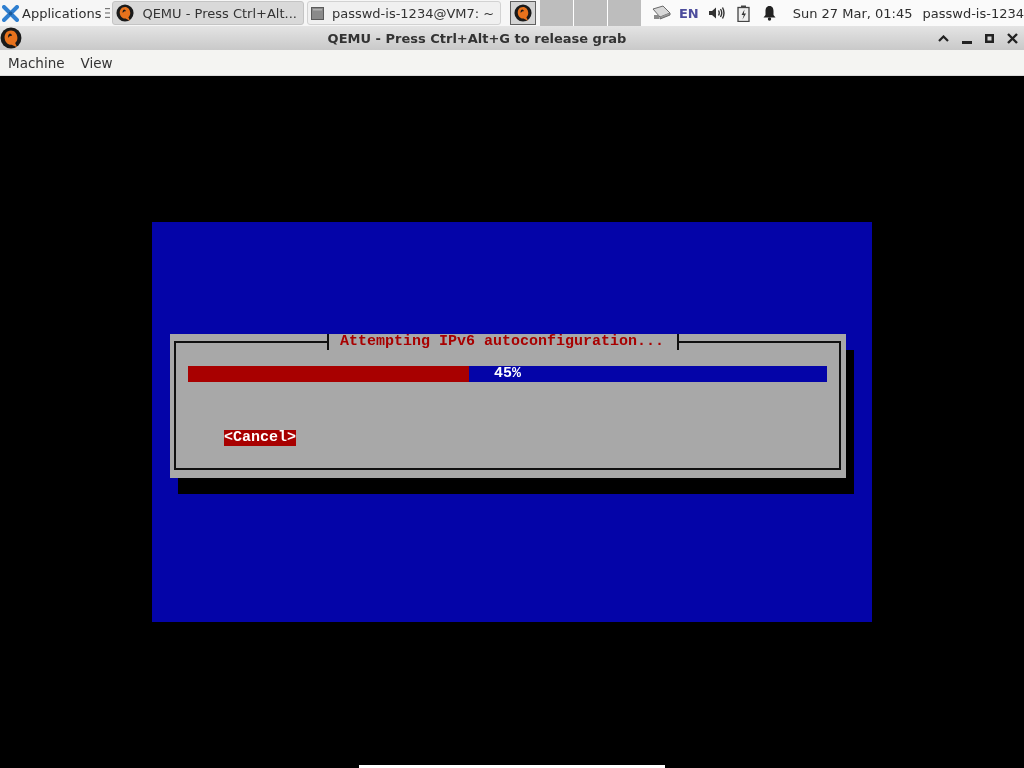 This screenshot has height=768, width=1024. Describe the element at coordinates (108, 13) in the screenshot. I see `handle-icon` at that location.